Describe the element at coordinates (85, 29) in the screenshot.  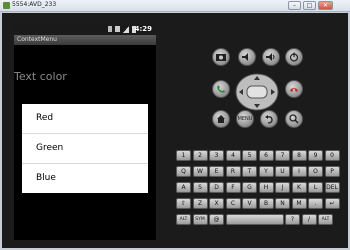
I see `status-bar: 4:29` at that location.